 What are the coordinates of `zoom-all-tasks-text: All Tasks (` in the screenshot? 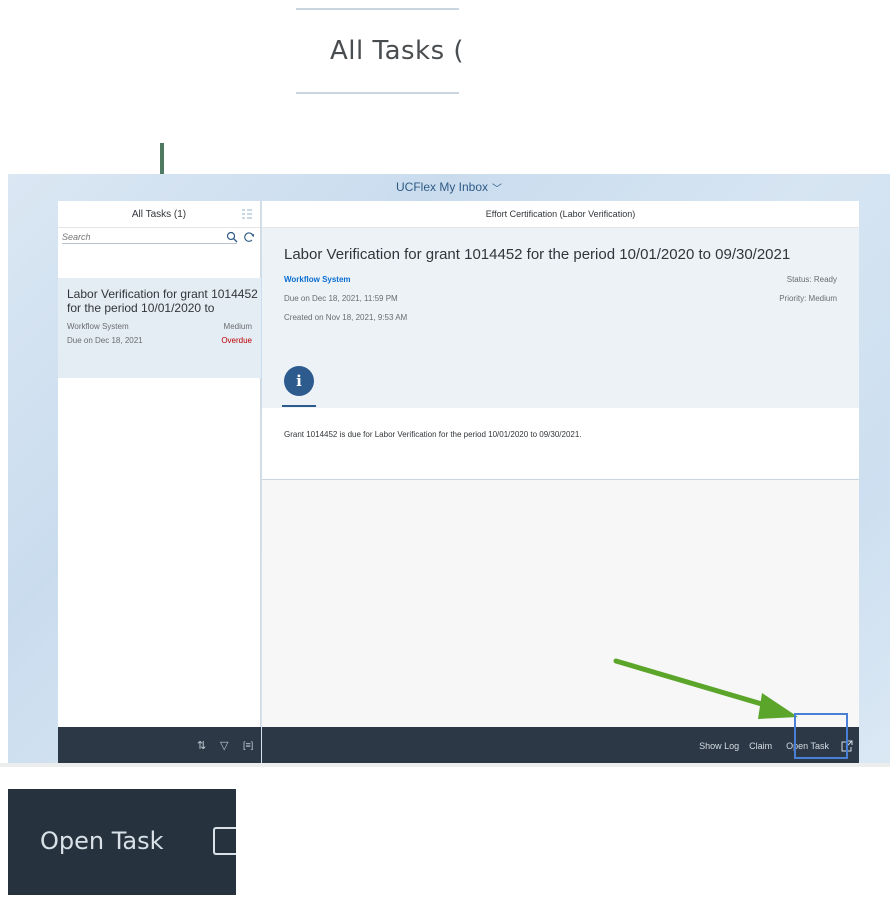 It's located at (397, 51).